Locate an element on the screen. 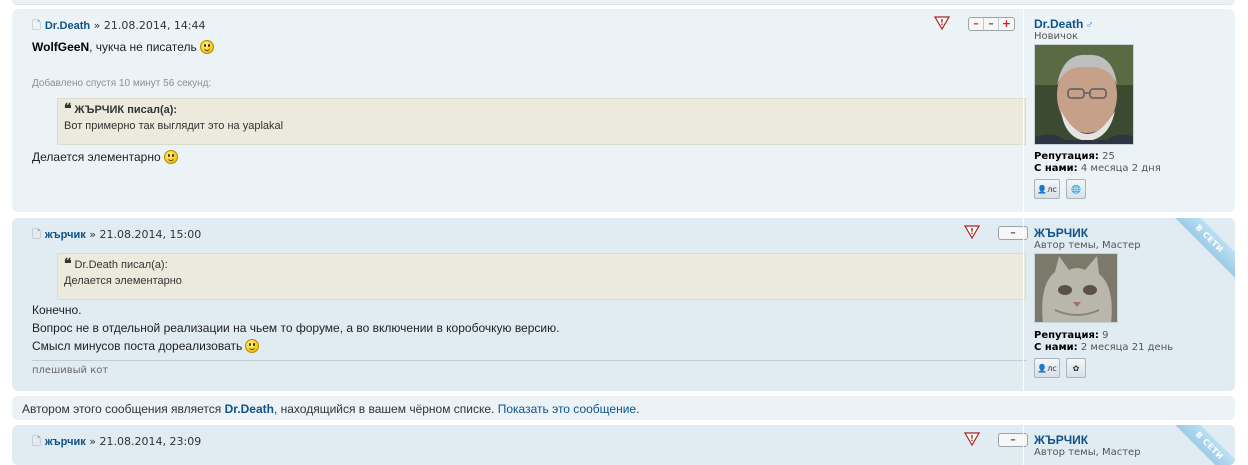 The height and width of the screenshot is (465, 1248). profile-stats: Репутация: 25 С нами: 4 месяца 2 дня is located at coordinates (1097, 163).